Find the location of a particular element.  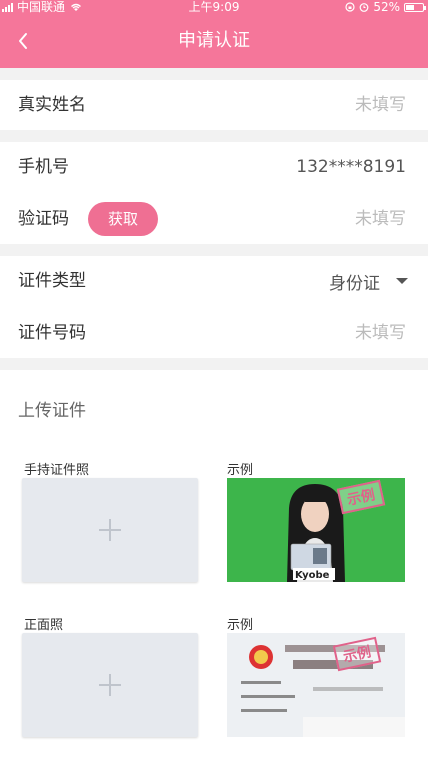

svg-text: Kyobe is located at coordinates (312, 575).